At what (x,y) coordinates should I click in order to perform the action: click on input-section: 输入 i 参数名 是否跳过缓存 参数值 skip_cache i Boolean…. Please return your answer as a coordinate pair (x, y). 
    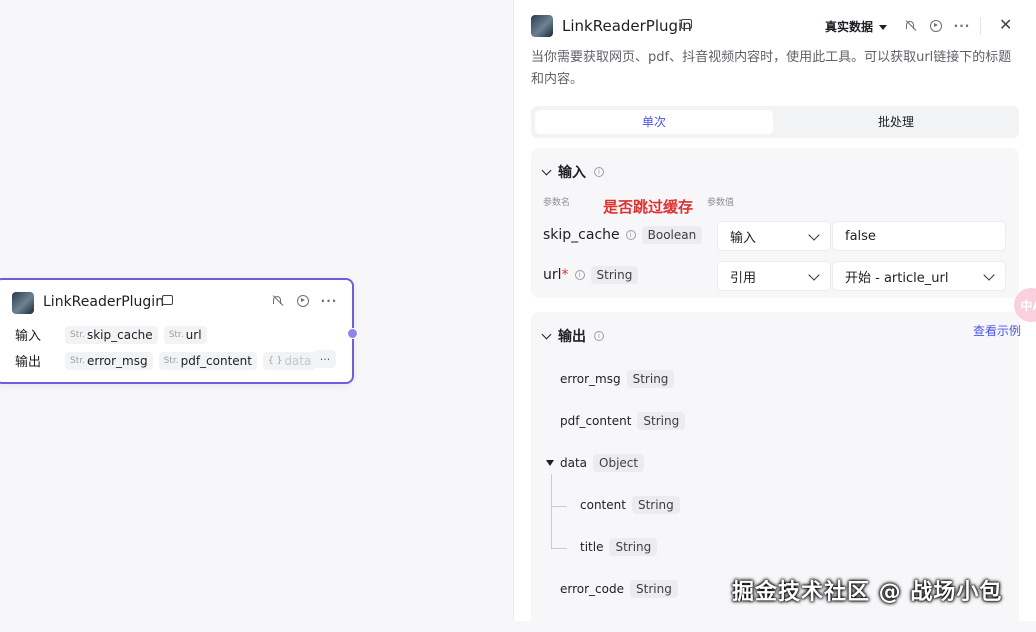
    Looking at the image, I should click on (775, 223).